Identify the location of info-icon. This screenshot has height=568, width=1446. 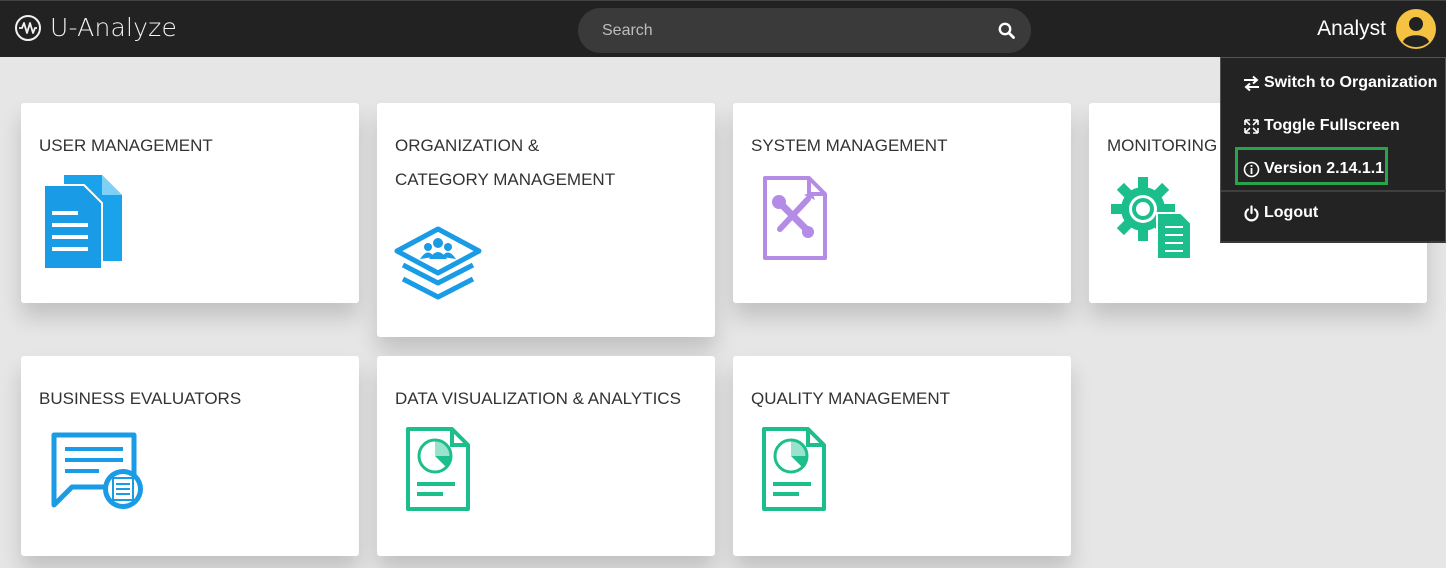
(1251, 169).